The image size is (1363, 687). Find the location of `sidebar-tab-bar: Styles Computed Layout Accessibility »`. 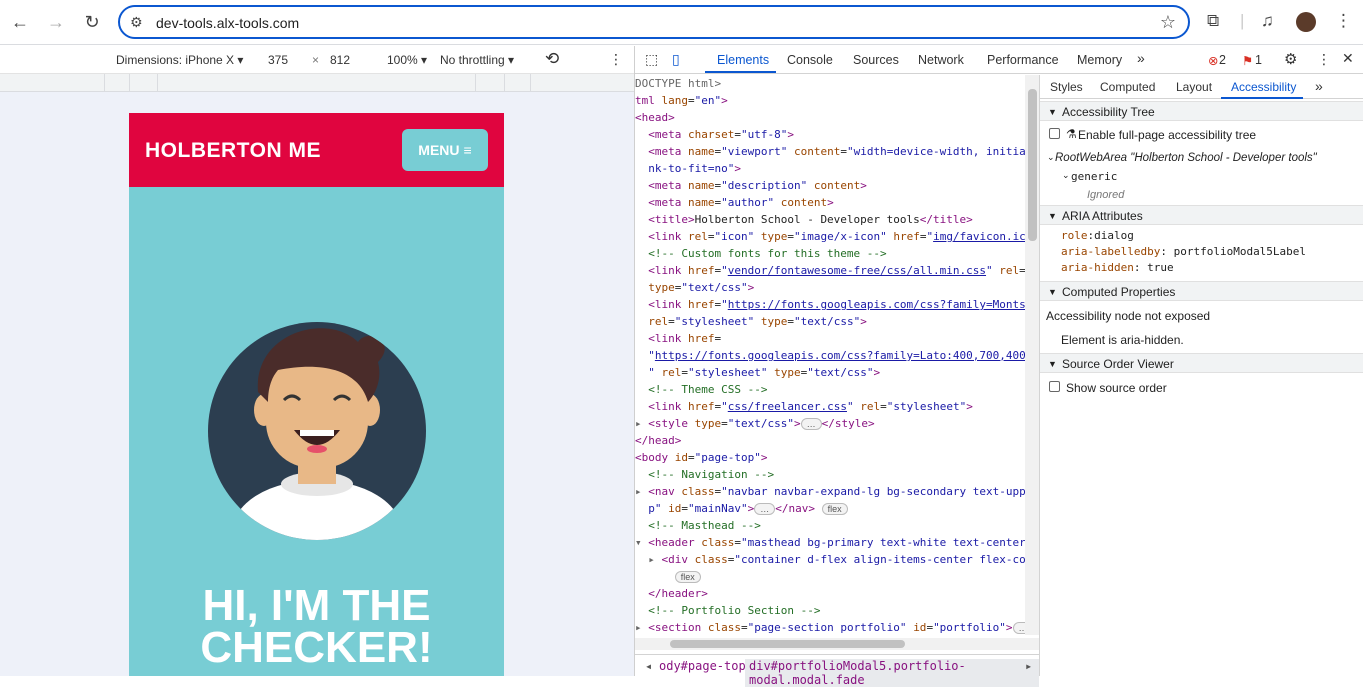

sidebar-tab-bar: Styles Computed Layout Accessibility » is located at coordinates (1201, 87).